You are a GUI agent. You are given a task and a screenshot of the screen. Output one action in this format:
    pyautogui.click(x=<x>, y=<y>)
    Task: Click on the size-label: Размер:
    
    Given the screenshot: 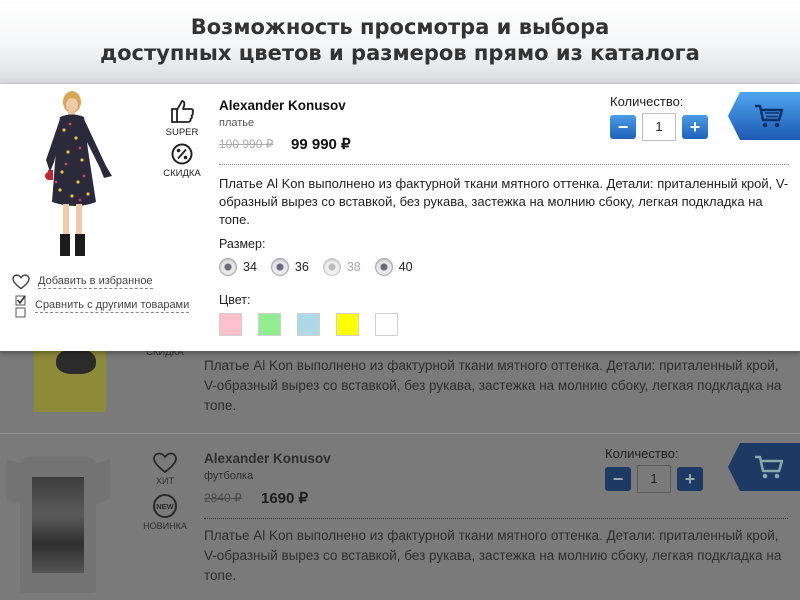 What is the action you would take?
    pyautogui.click(x=242, y=244)
    